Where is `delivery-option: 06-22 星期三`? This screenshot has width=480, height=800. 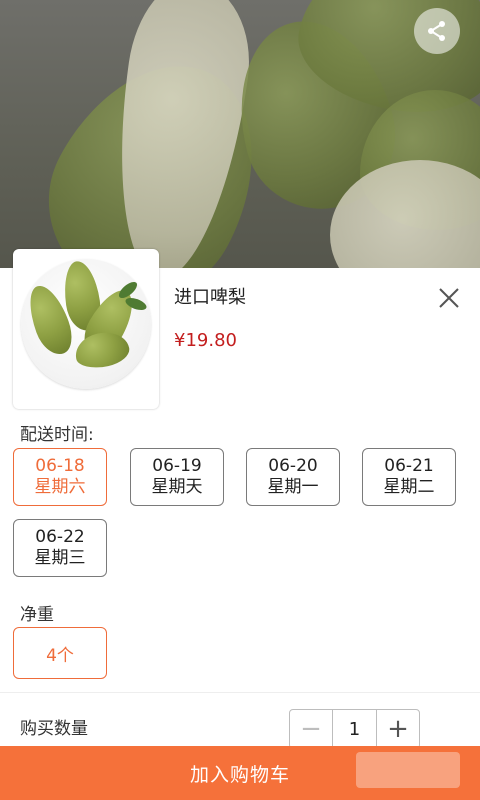 delivery-option: 06-22 星期三 is located at coordinates (60, 548).